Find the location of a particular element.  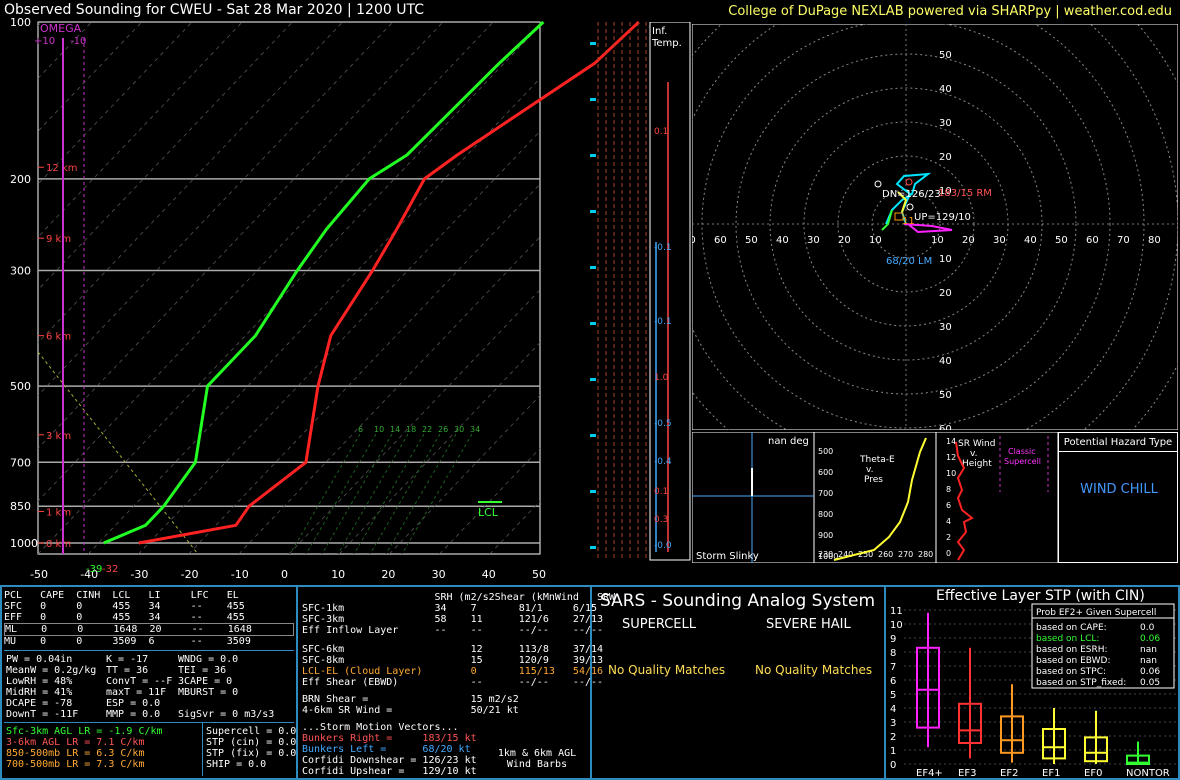

inf-temp-value: 0.1 is located at coordinates (661, 492).